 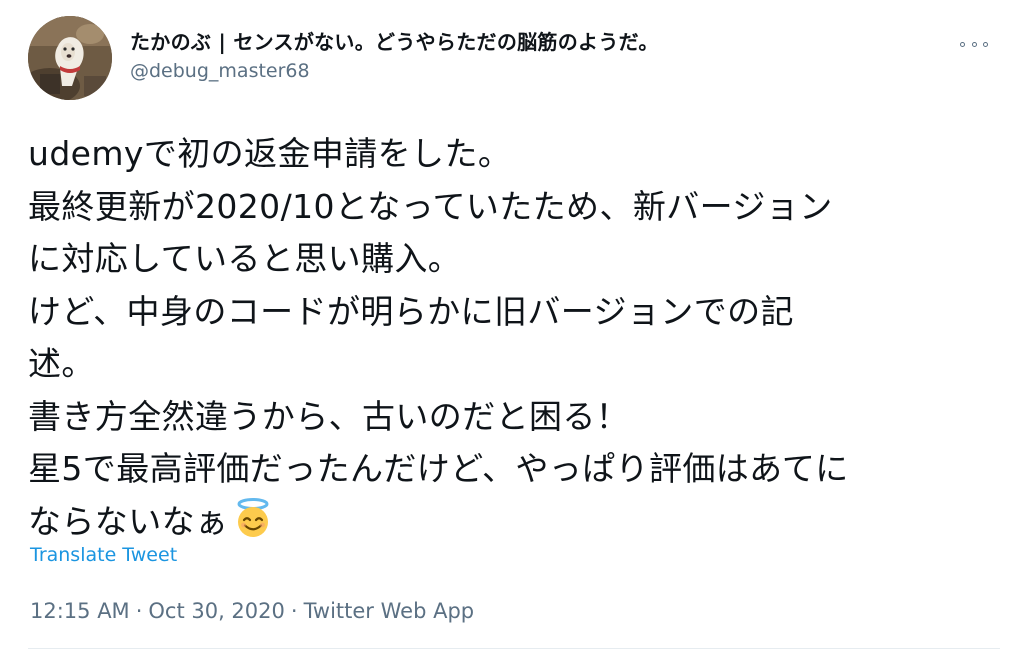 What do you see at coordinates (389, 611) in the screenshot?
I see `tweet-source: Twitter Web App` at bounding box center [389, 611].